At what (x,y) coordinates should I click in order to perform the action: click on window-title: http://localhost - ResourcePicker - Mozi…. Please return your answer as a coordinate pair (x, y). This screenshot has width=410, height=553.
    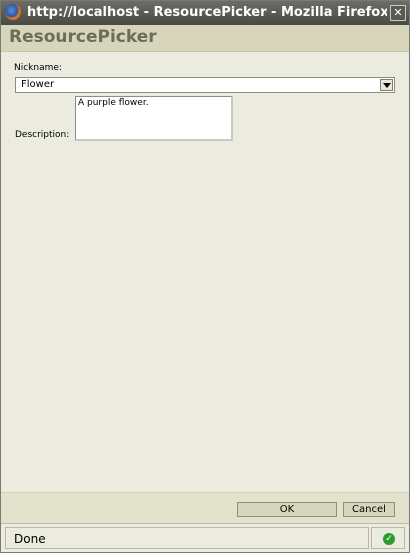
    Looking at the image, I should click on (207, 12).